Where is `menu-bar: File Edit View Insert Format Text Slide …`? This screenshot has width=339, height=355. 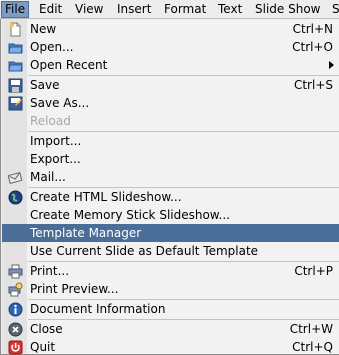
menu-bar: File Edit View Insert Format Text Slide … is located at coordinates (169, 9).